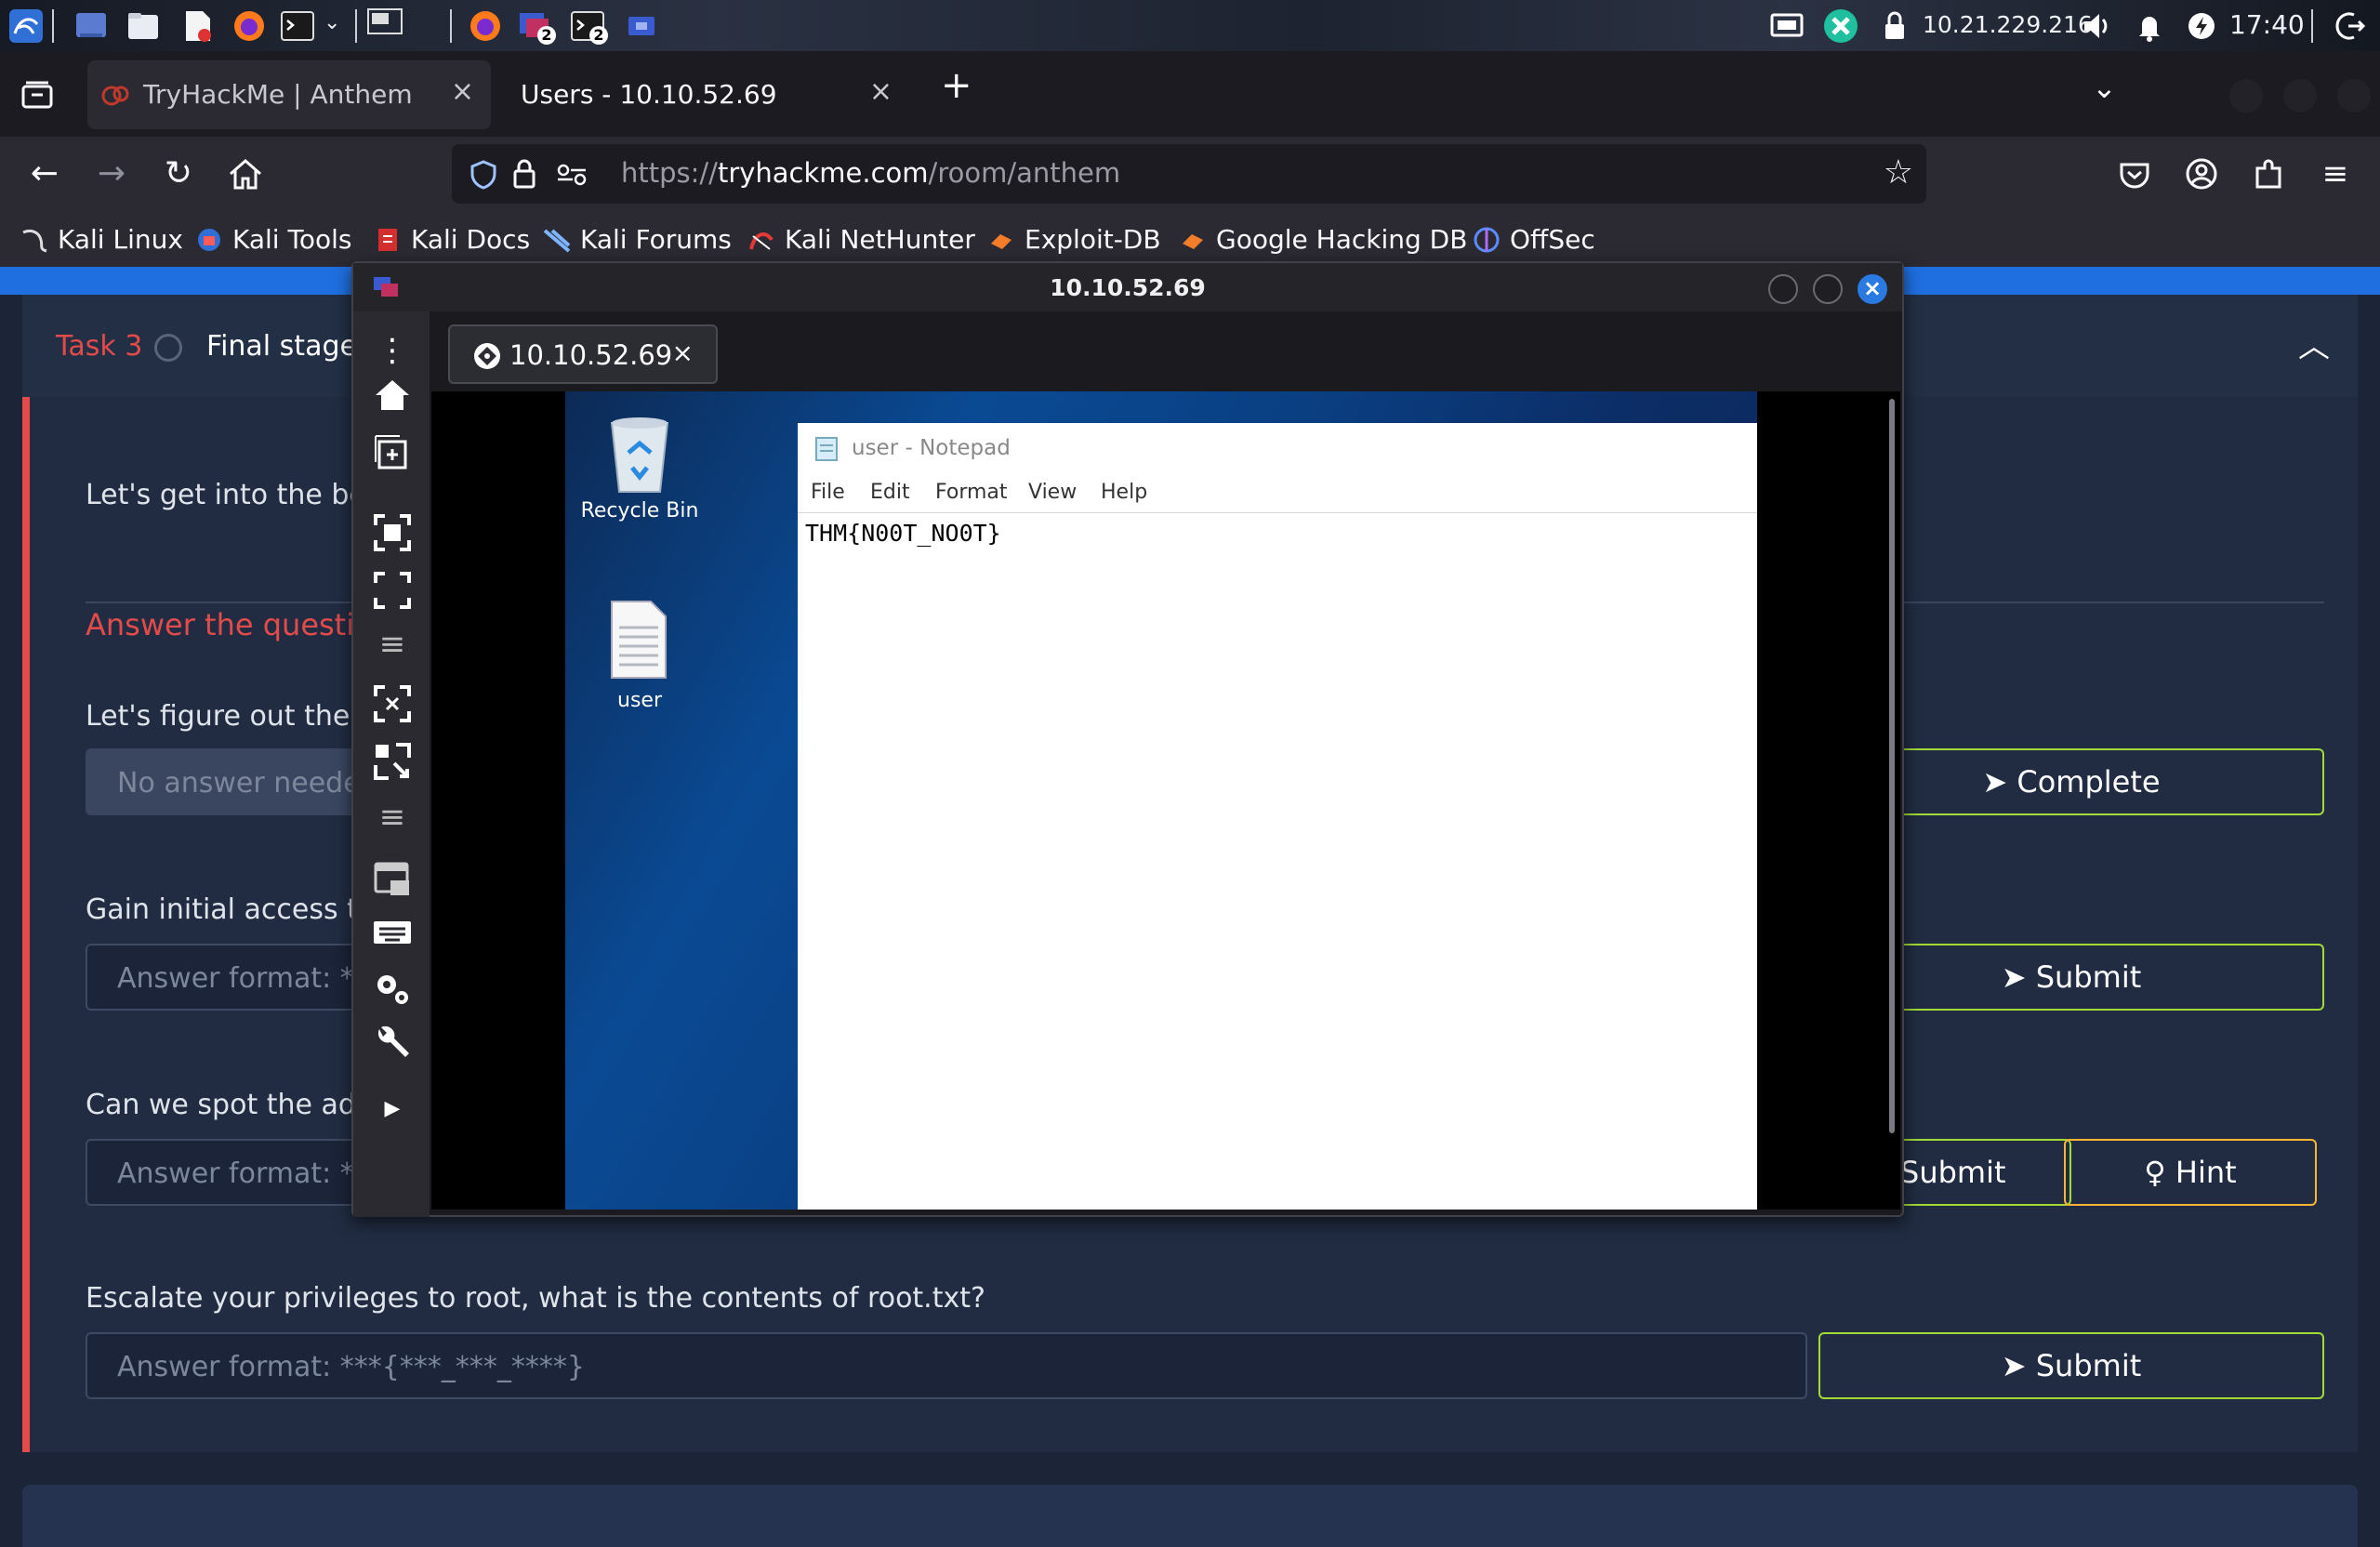 The width and height of the screenshot is (2380, 1547). Describe the element at coordinates (2155, 1172) in the screenshot. I see `lightbulb-icon: ♀` at that location.